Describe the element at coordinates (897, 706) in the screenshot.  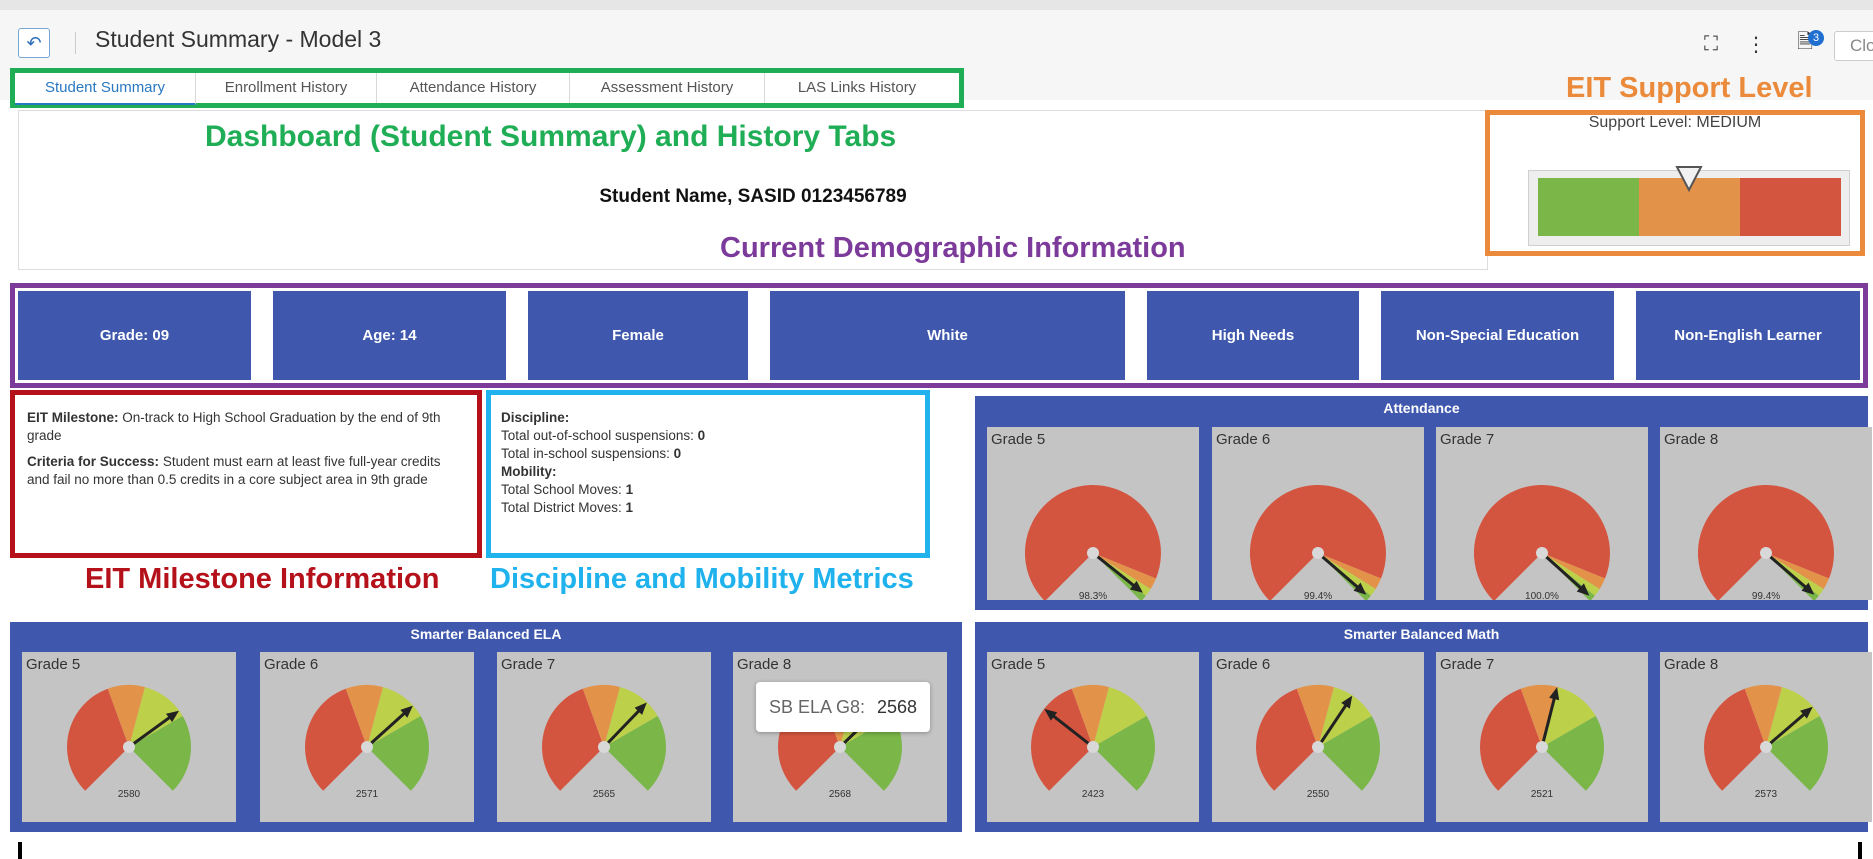
I see `tooltip-value: 2568` at that location.